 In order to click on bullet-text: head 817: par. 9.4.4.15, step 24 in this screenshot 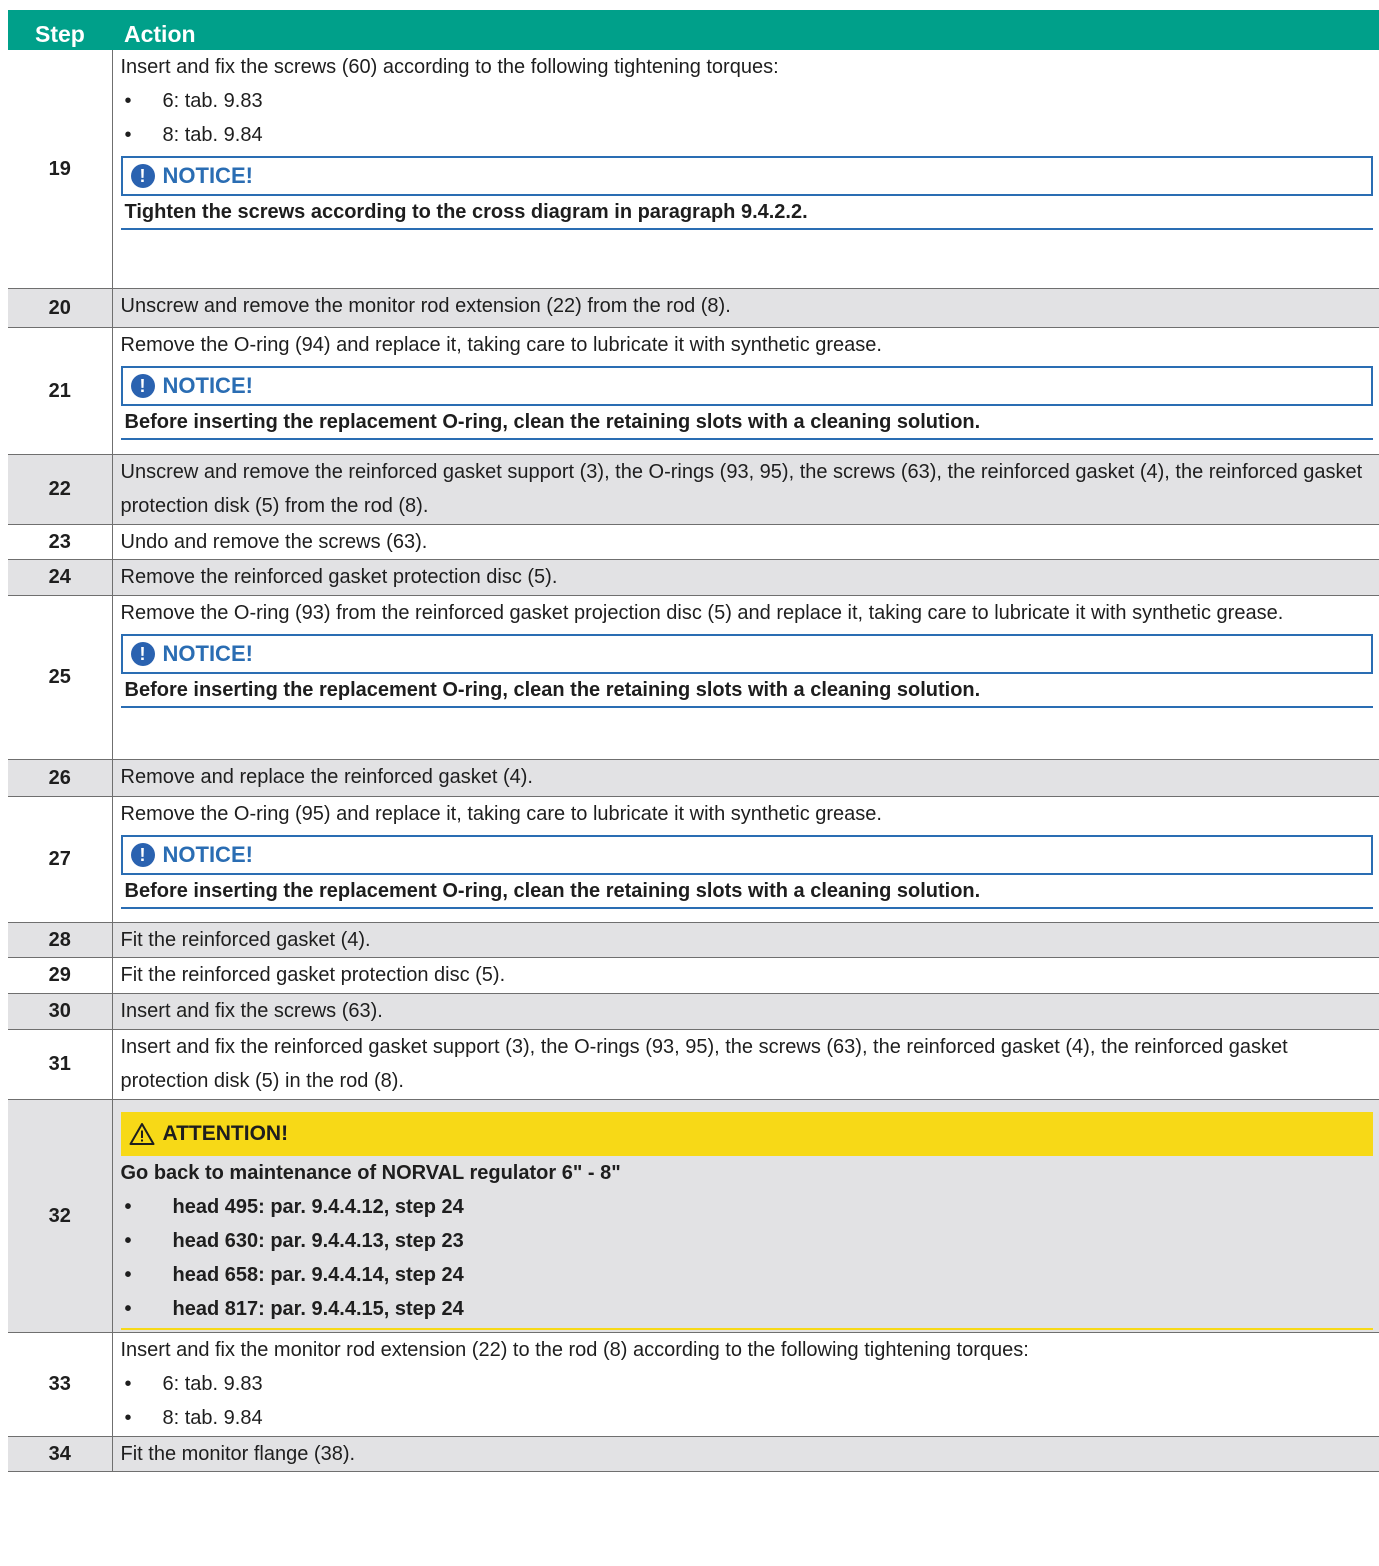, I will do `click(318, 1308)`.